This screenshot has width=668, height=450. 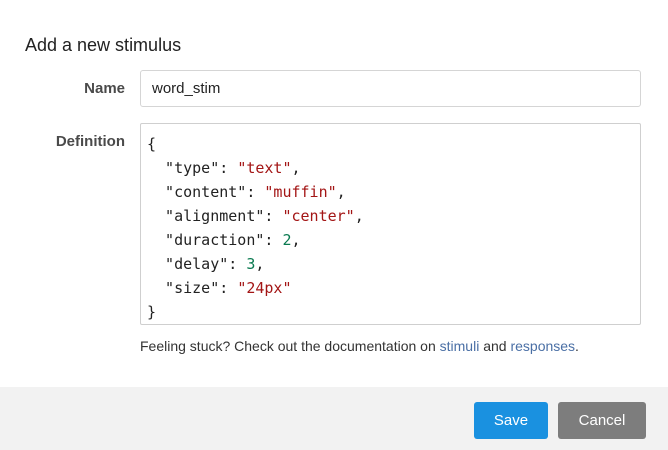 I want to click on code-line: "type": "text",, so click(x=390, y=168).